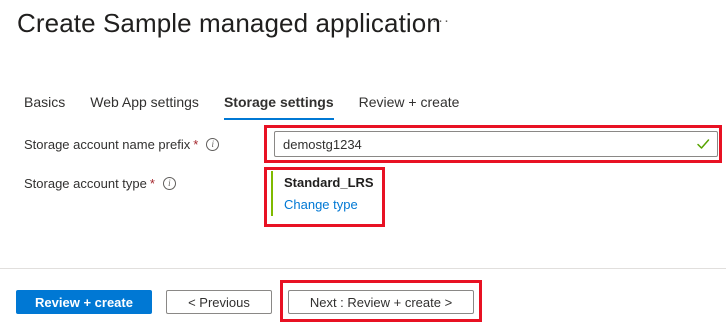  Describe the element at coordinates (85, 183) in the screenshot. I see `storage-type-label: Storage account type` at that location.